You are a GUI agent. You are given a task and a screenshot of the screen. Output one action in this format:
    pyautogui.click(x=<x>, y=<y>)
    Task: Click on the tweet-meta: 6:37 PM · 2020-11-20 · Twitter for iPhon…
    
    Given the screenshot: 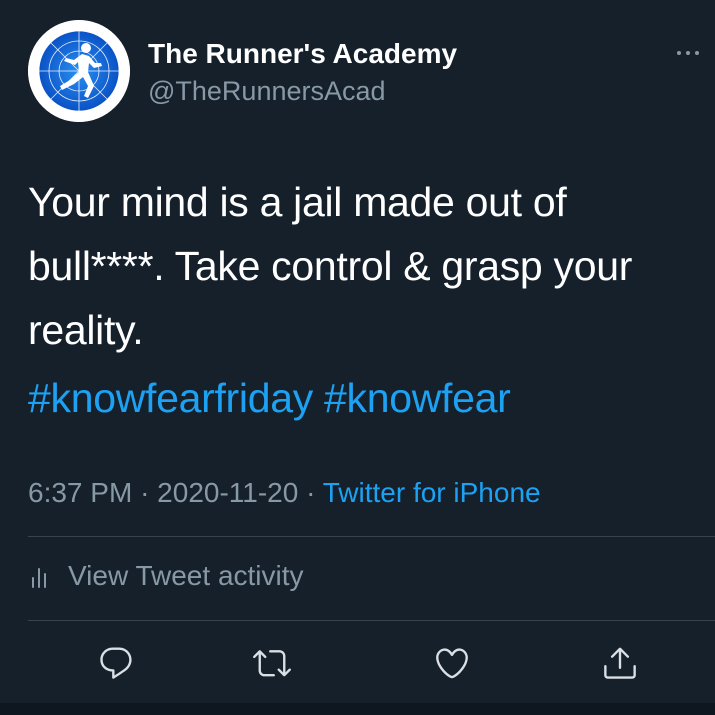 What is the action you would take?
    pyautogui.click(x=284, y=493)
    